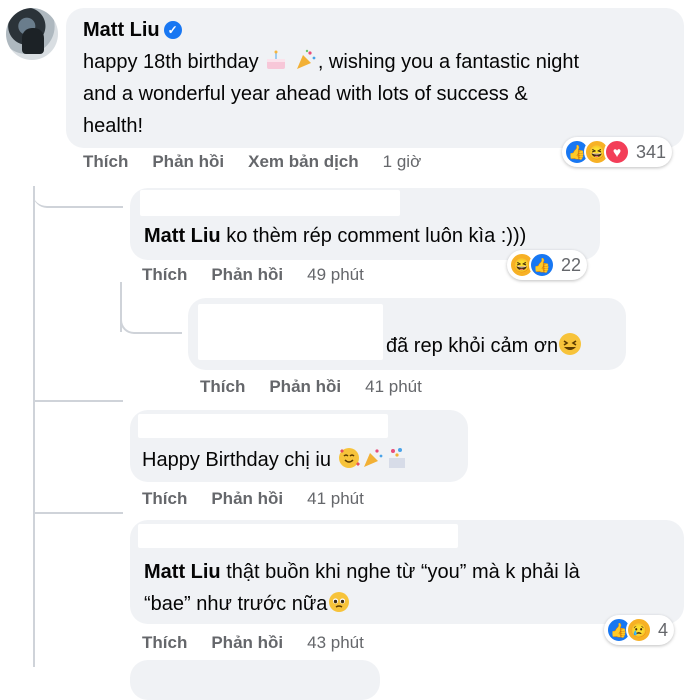 The image size is (700, 700). I want to click on reaction-summary: 👍 😆 ♥ 341, so click(617, 152).